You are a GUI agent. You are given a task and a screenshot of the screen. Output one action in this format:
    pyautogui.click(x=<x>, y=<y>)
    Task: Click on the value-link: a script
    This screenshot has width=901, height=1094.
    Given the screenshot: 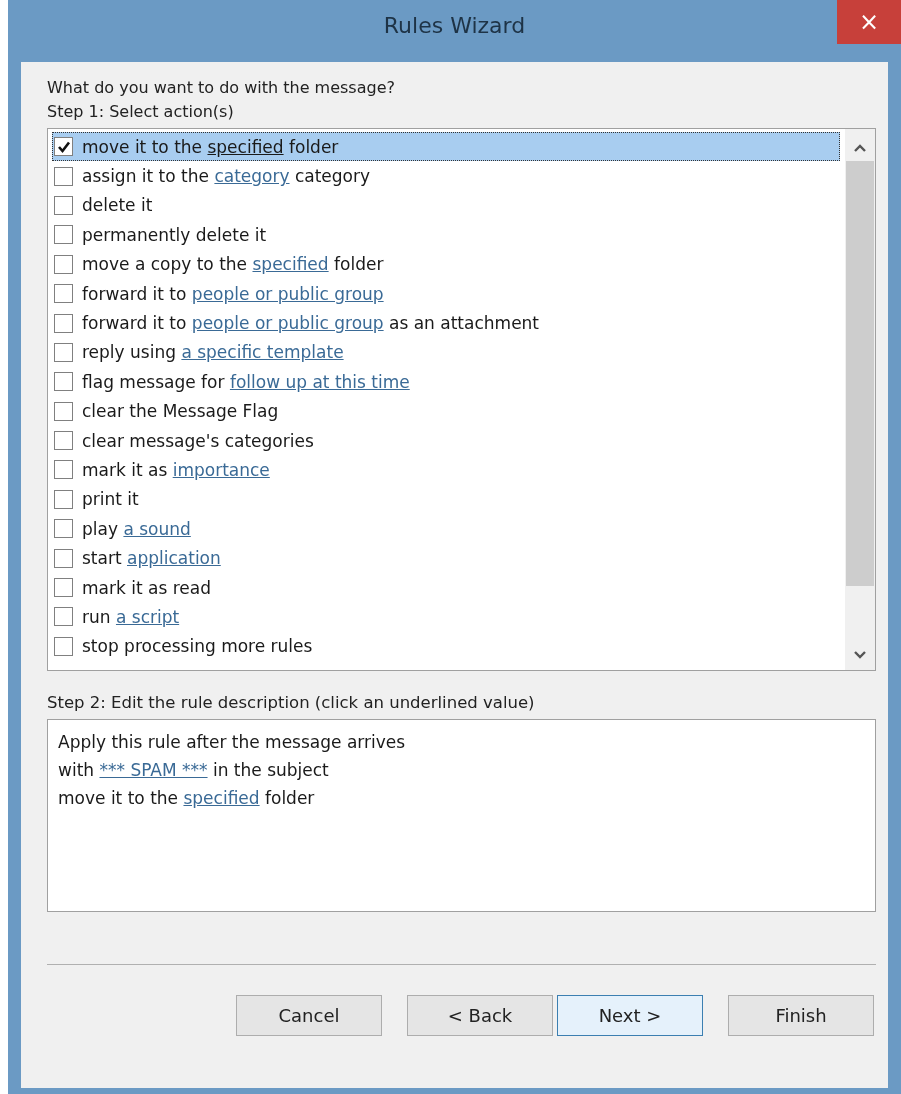 What is the action you would take?
    pyautogui.click(x=147, y=616)
    